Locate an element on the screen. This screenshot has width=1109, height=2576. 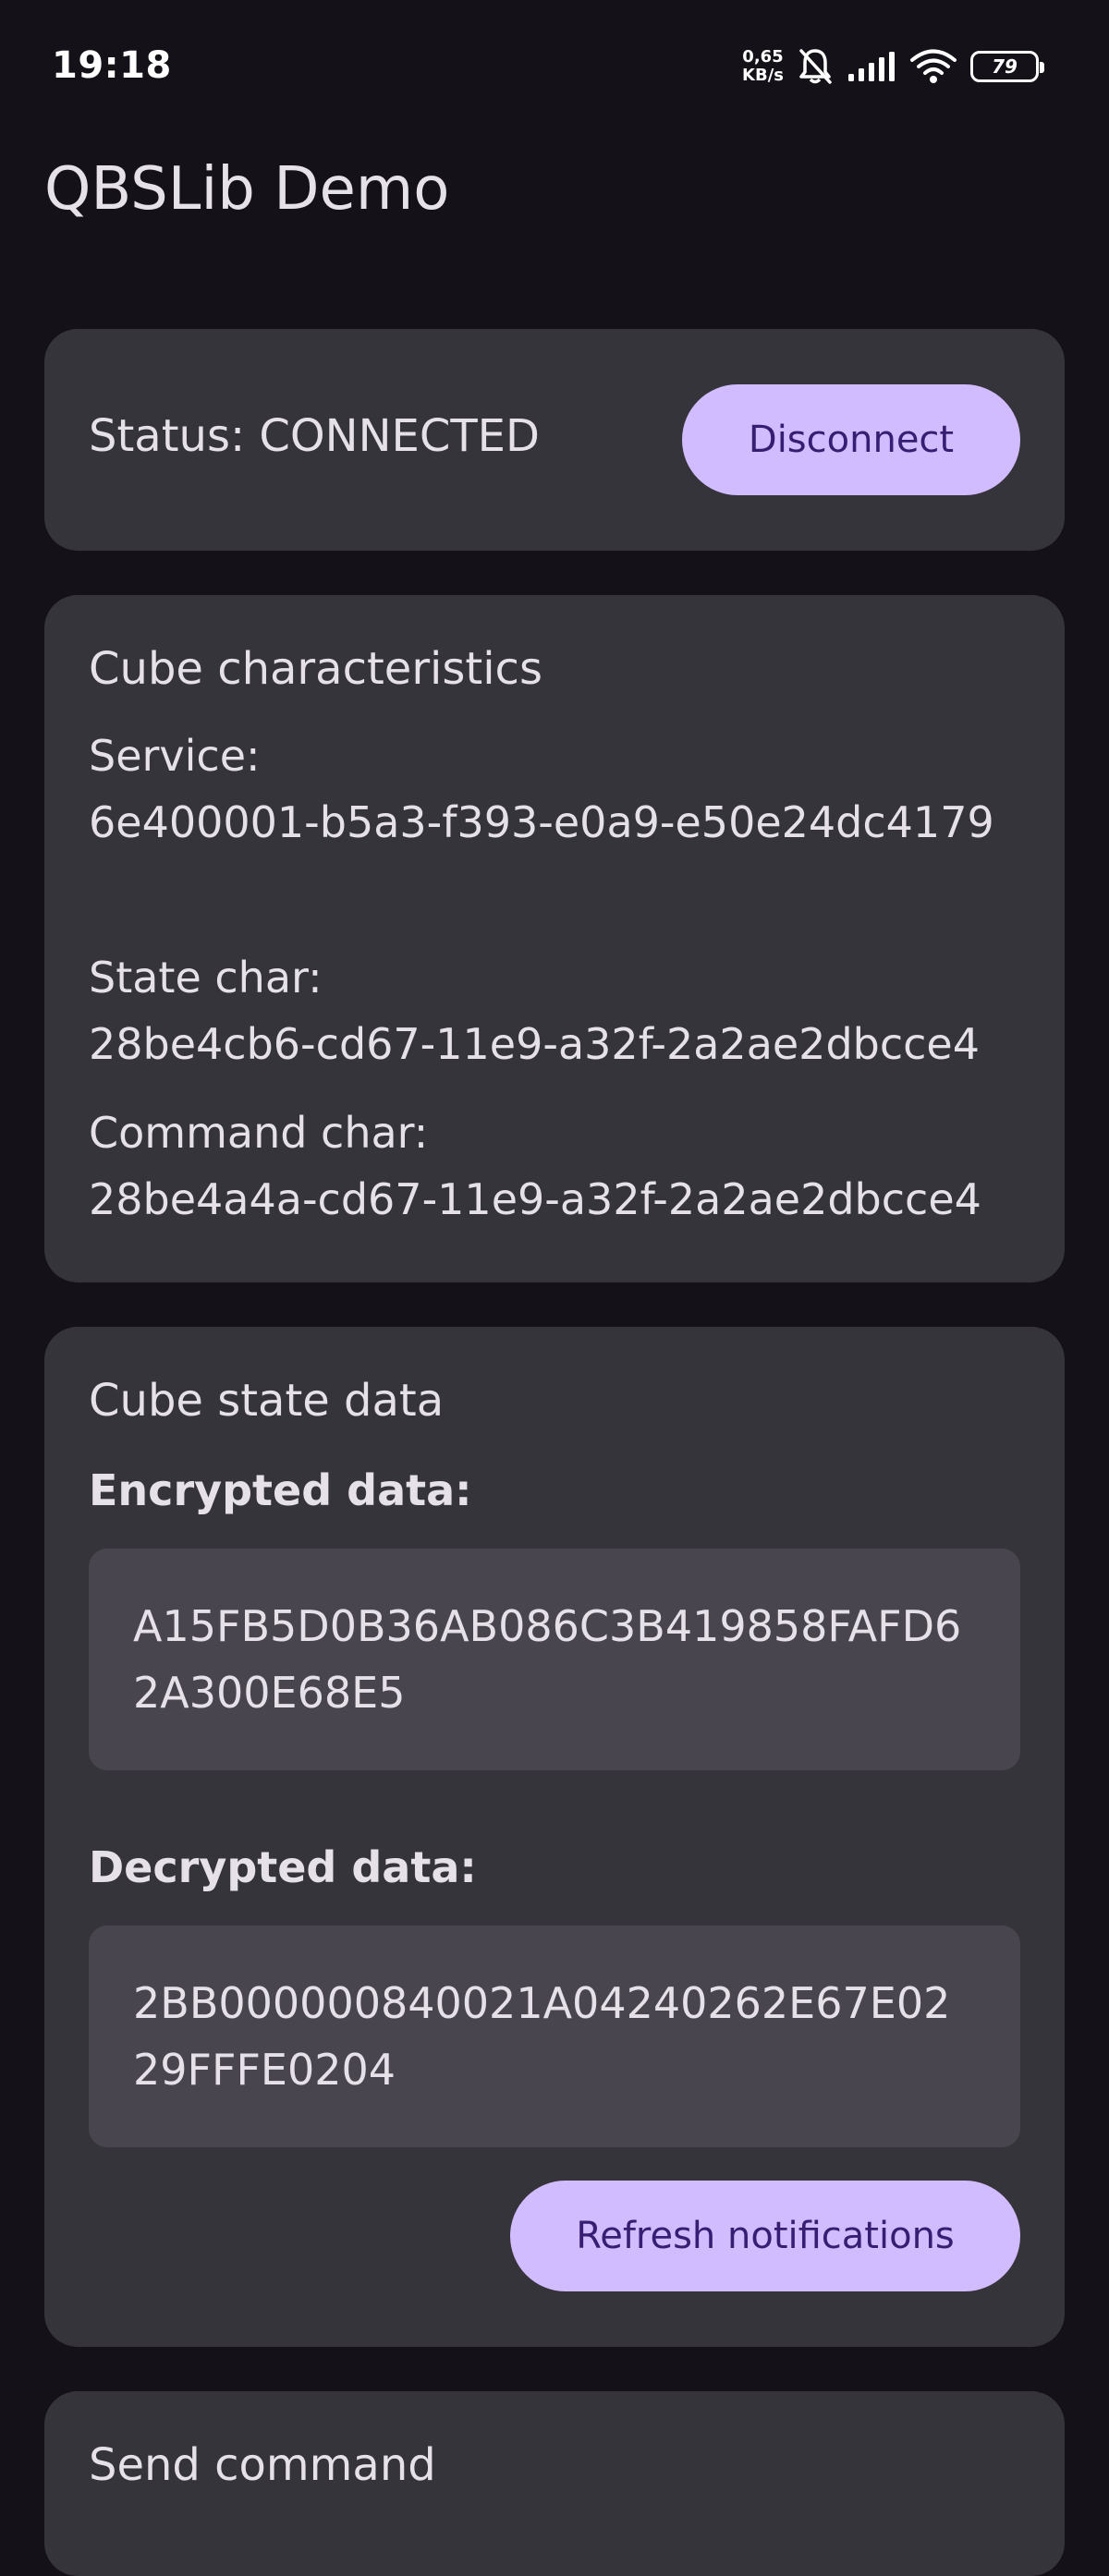
network-speed: 0,65 KB/s is located at coordinates (763, 66).